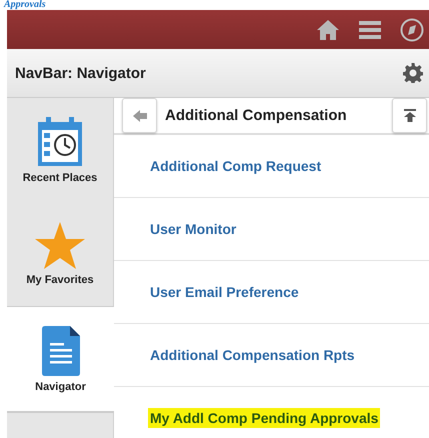 The image size is (429, 438). Describe the element at coordinates (236, 166) in the screenshot. I see `navigator-link: Additional Comp Request` at that location.